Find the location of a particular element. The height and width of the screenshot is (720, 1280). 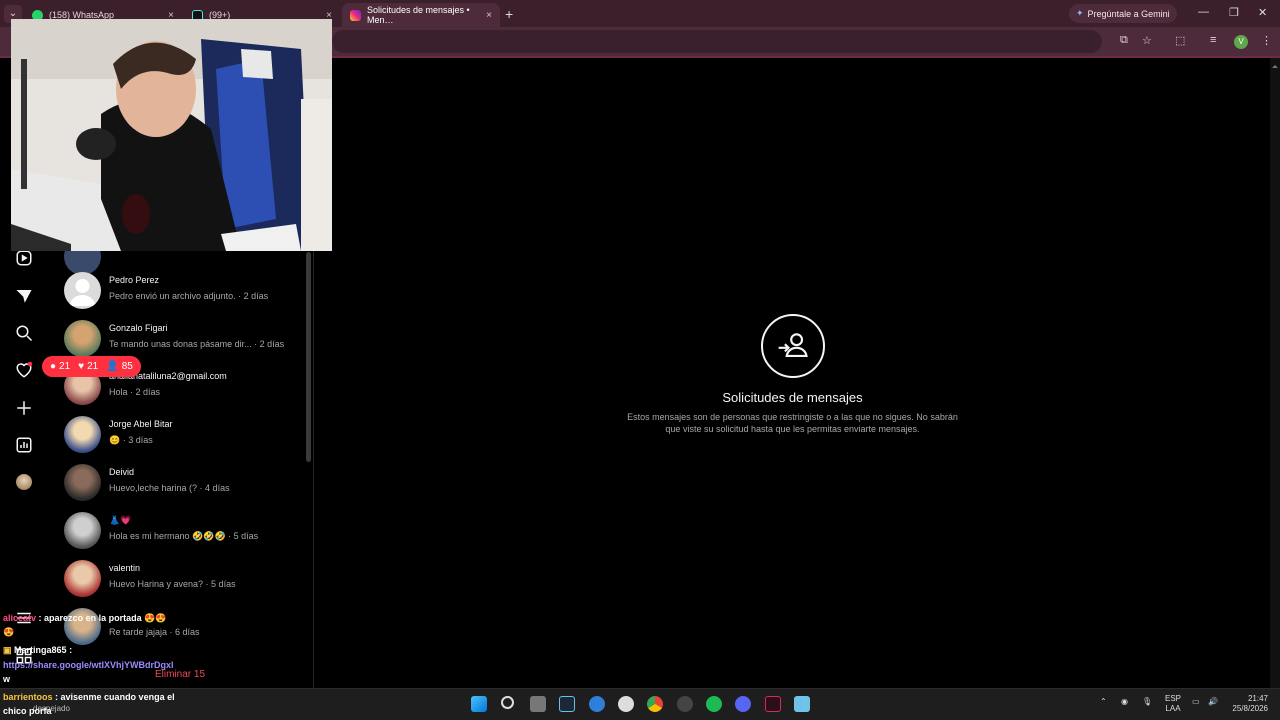

conversation-preview: Hola es mi hermano 🤣🤣🤣 · 5 días is located at coordinates (184, 536).